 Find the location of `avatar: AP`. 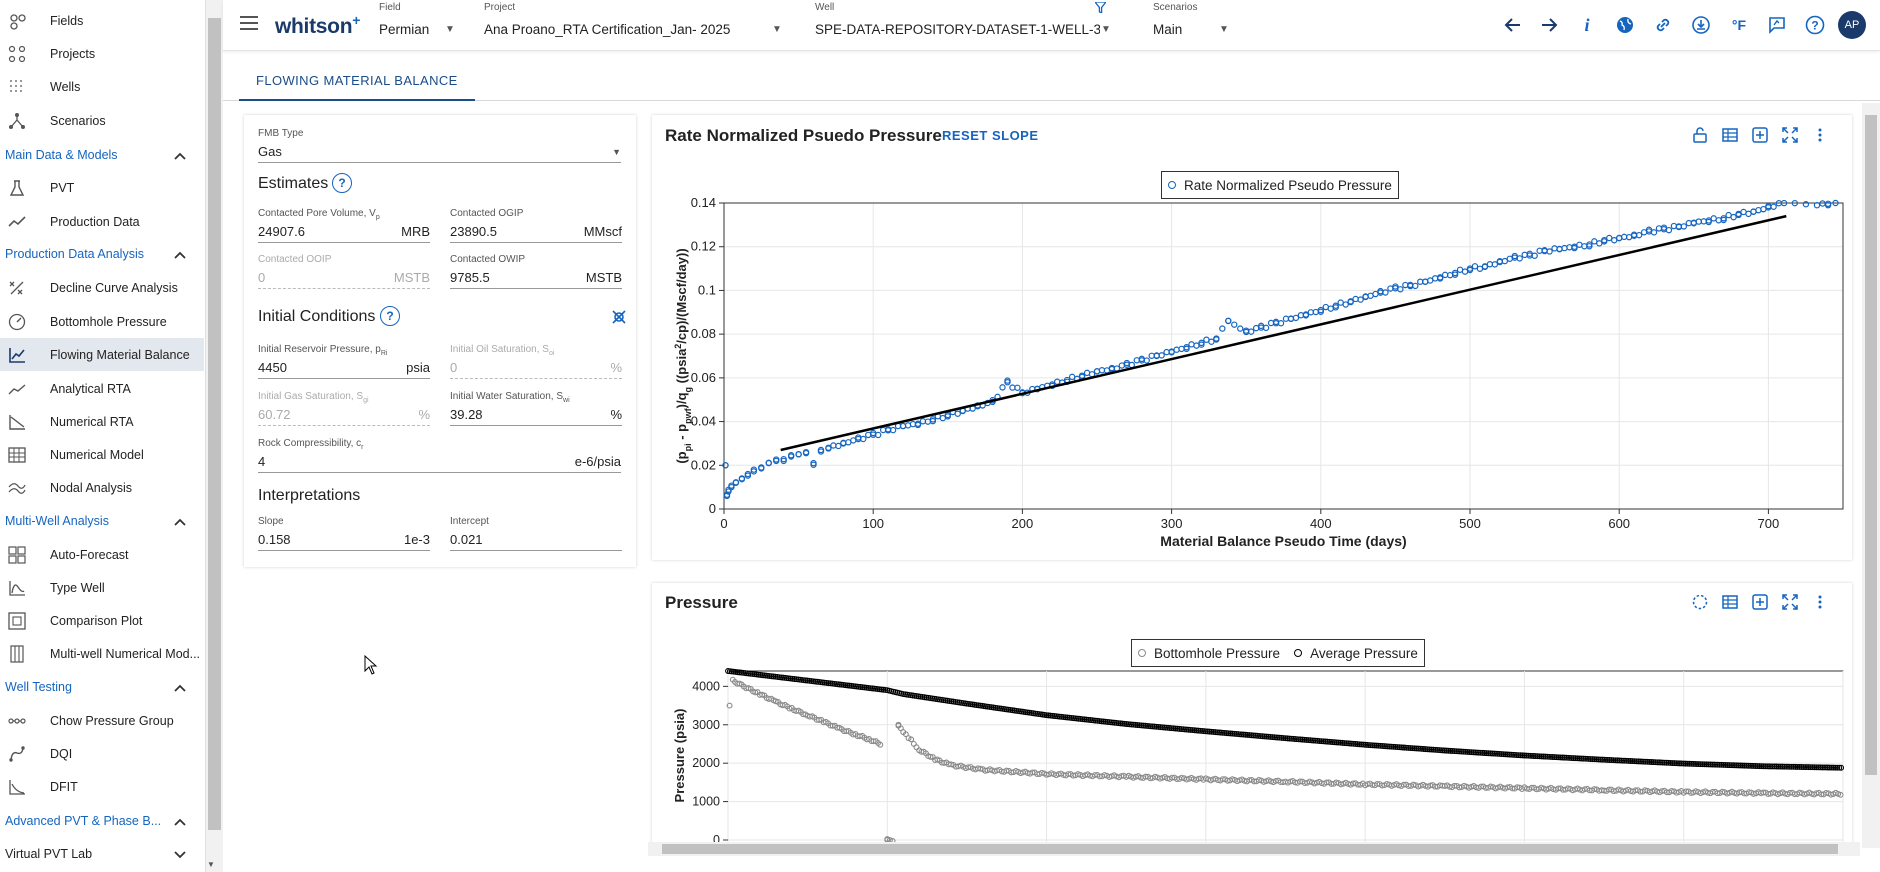

avatar: AP is located at coordinates (1852, 25).